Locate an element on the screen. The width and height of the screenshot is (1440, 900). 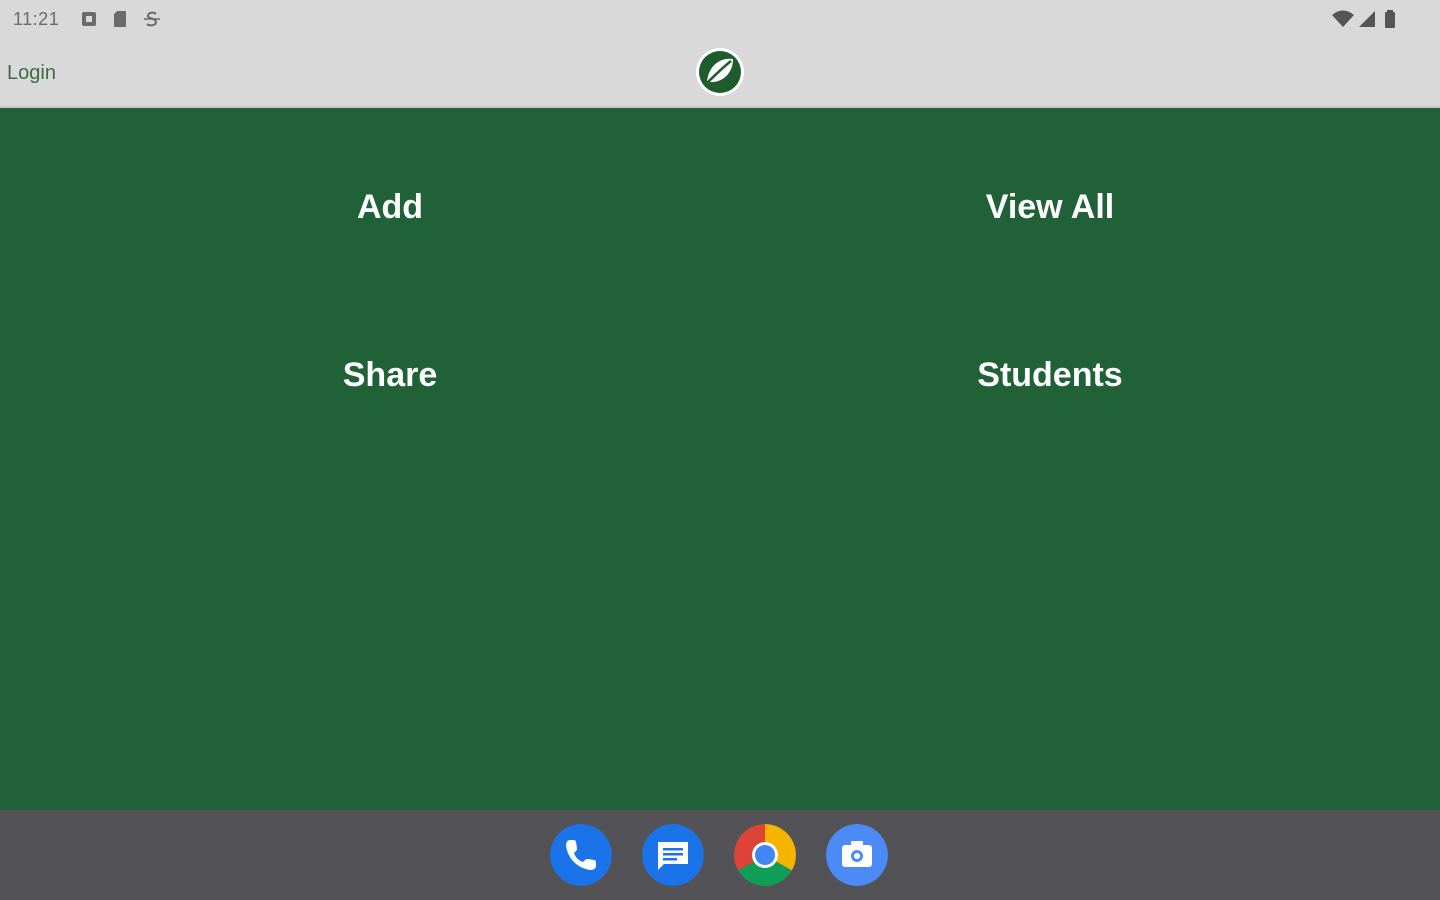
battery-icon is located at coordinates (1390, 19).